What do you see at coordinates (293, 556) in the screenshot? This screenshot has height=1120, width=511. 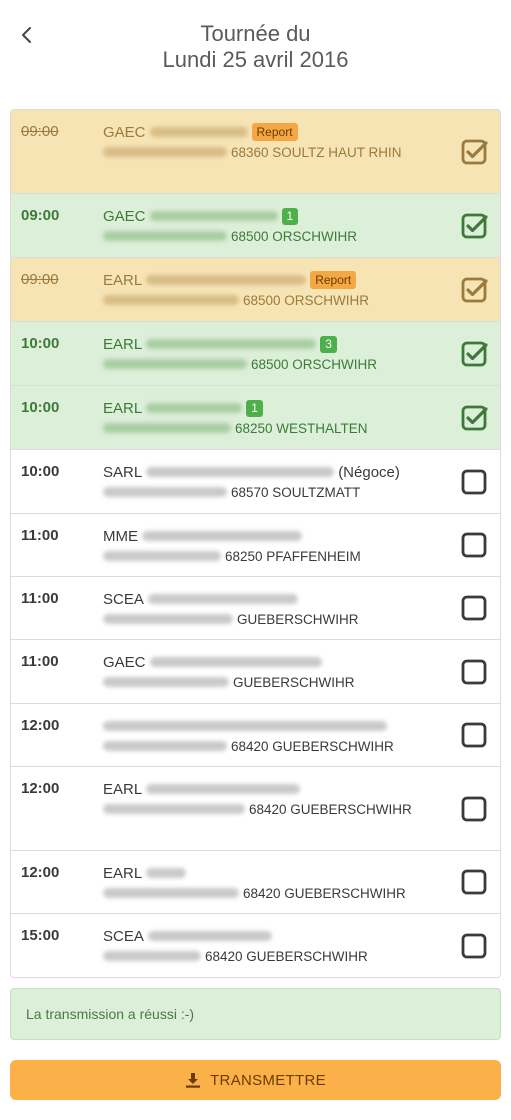 I see `visit-address-tail: 68250 PFAFFENHEIM` at bounding box center [293, 556].